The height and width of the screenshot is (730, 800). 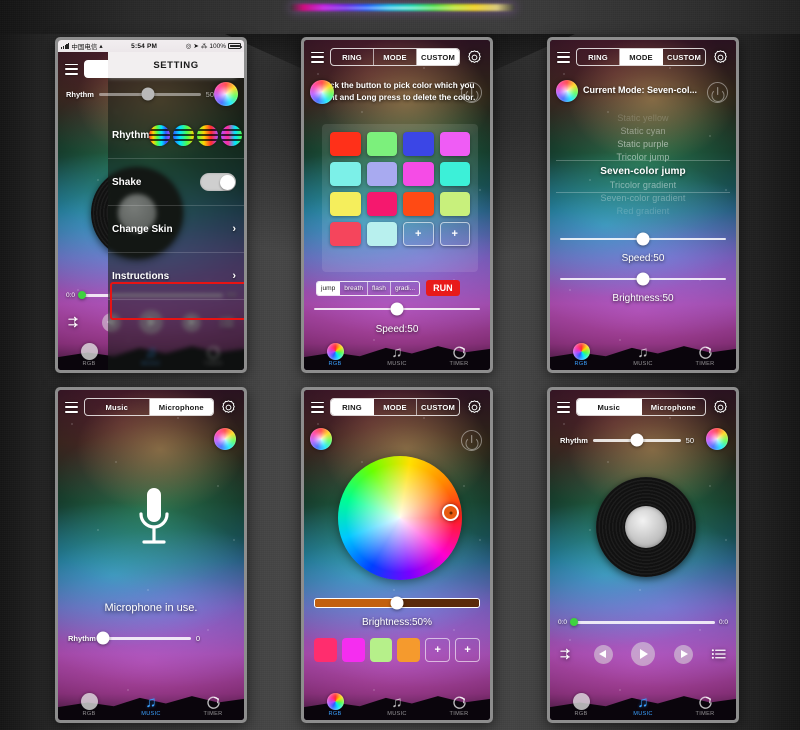 I want to click on color-wheel-selector-handle, so click(x=450, y=512).